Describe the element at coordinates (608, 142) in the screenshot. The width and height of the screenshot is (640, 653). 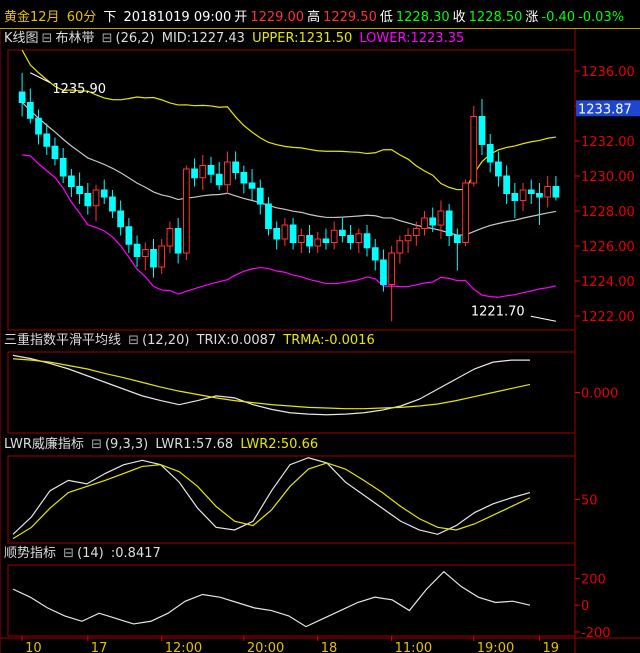
I see `y-tick-label: 1232.00` at that location.